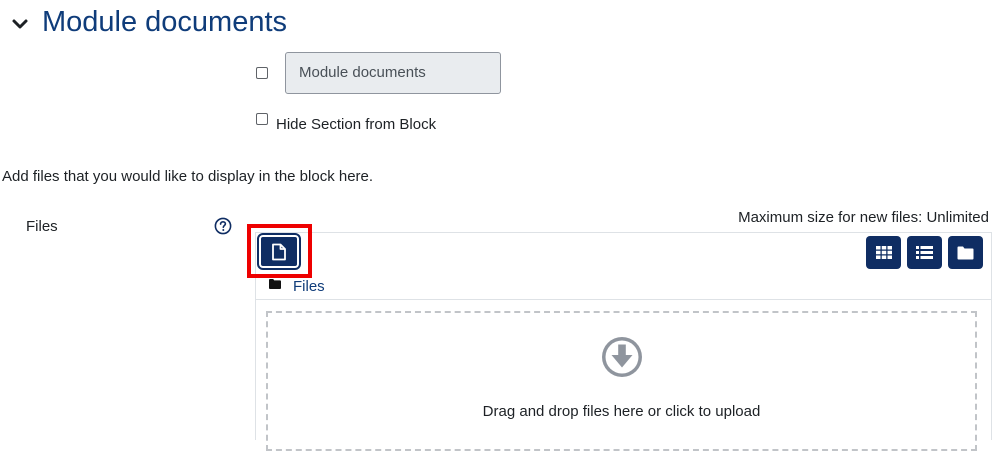 The width and height of the screenshot is (999, 451). What do you see at coordinates (223, 226) in the screenshot?
I see `help-icon` at bounding box center [223, 226].